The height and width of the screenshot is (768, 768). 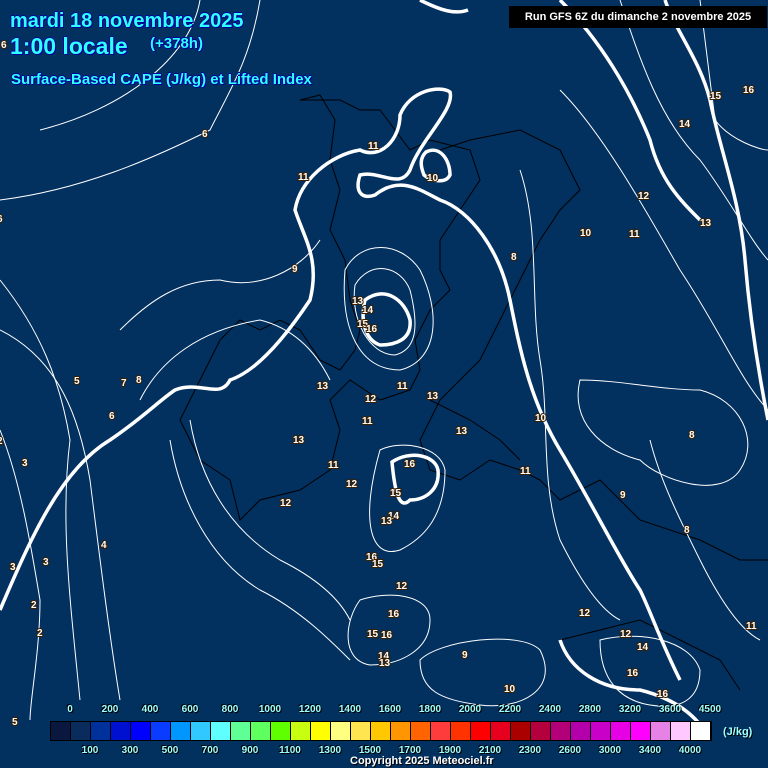 I want to click on legend-label: 200, so click(x=110, y=709).